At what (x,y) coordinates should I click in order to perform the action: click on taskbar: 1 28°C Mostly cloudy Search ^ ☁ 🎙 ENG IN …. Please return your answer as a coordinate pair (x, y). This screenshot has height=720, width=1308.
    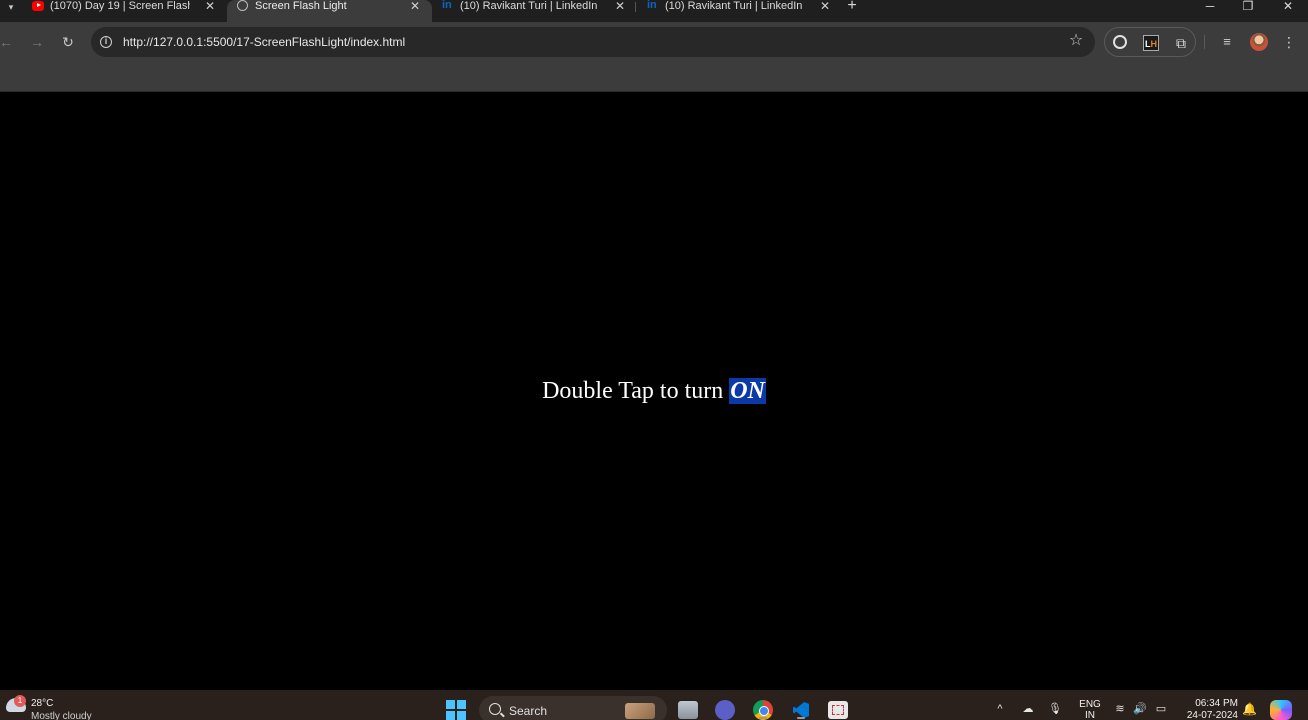
    Looking at the image, I should click on (654, 705).